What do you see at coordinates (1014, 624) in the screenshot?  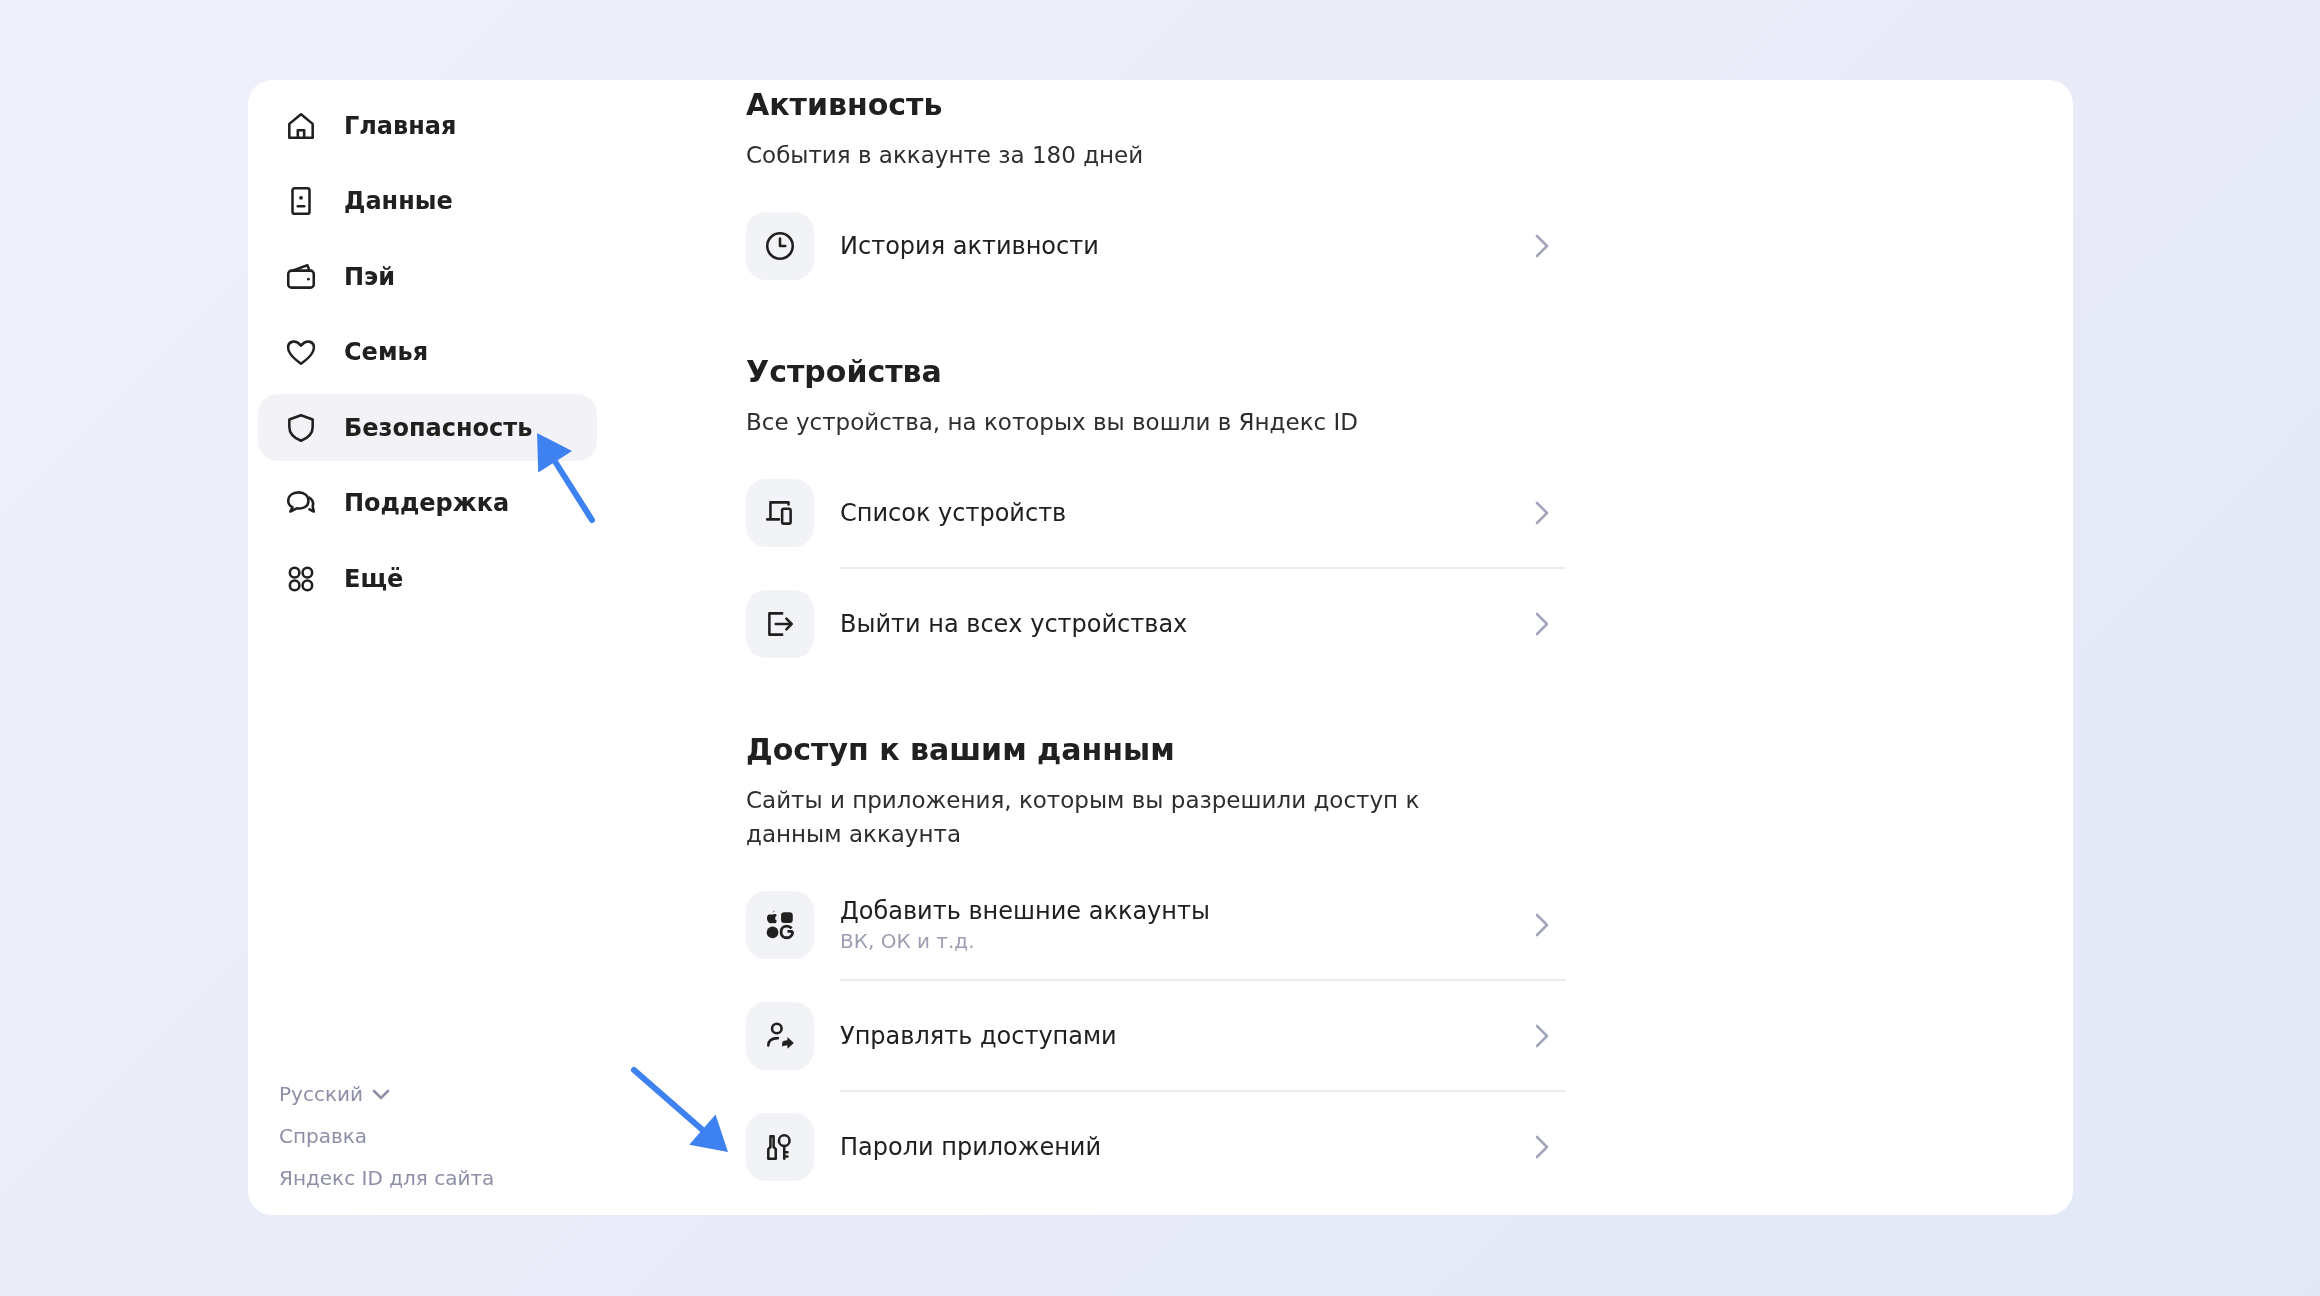 I see `row-label: Выйти на всех устройствах` at bounding box center [1014, 624].